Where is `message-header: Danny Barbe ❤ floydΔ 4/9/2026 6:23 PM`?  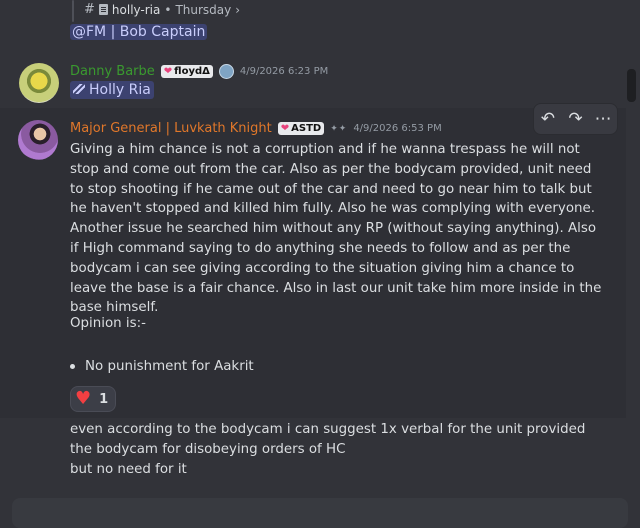 message-header: Danny Barbe ❤ floydΔ 4/9/2026 6:23 PM is located at coordinates (199, 71).